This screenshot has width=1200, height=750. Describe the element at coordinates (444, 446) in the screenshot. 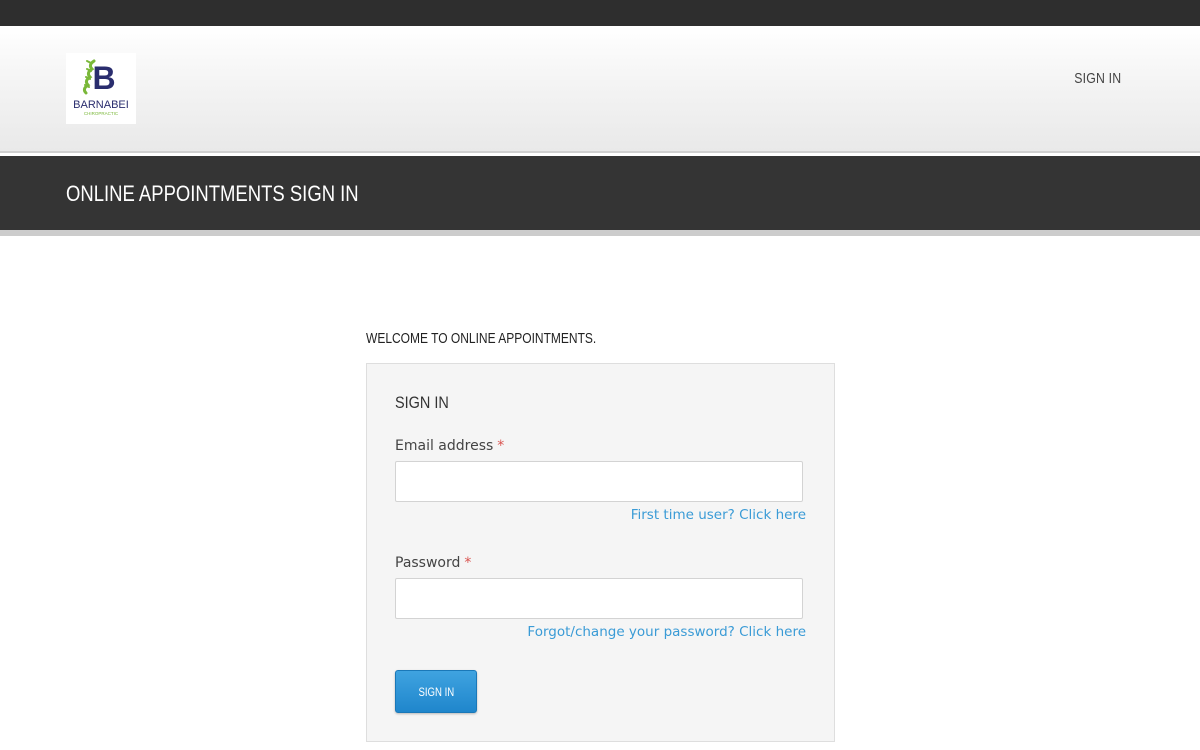

I see `email-label-text: Email address` at that location.